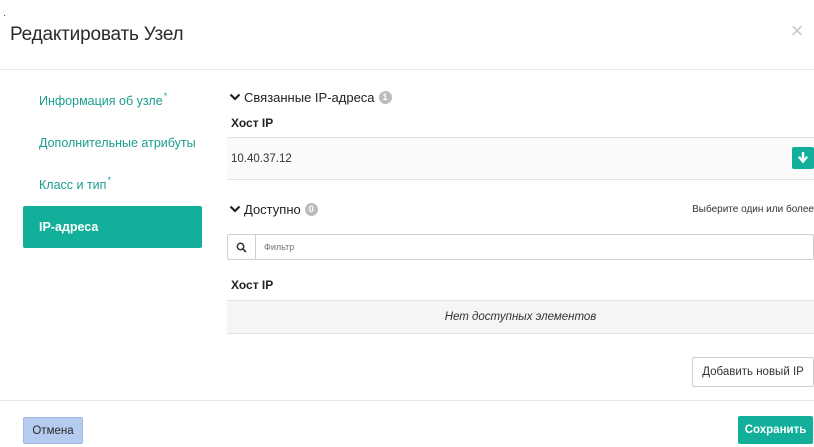 The image size is (814, 447). Describe the element at coordinates (753, 209) in the screenshot. I see `select-hint: Выберите один или более` at that location.